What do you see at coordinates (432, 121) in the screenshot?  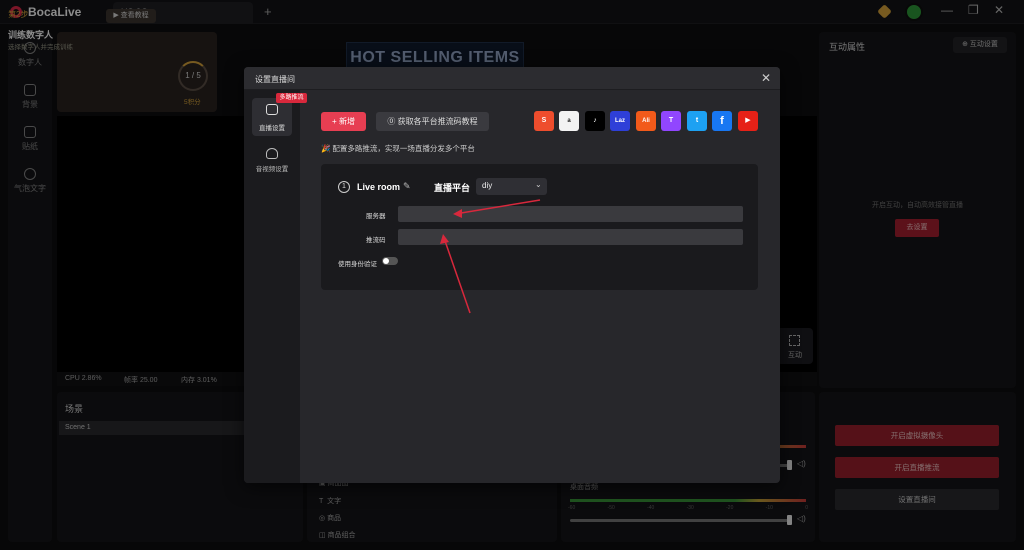 I see `stream-key-tutorial-button: ⓪ 获取各平台推流码教程` at bounding box center [432, 121].